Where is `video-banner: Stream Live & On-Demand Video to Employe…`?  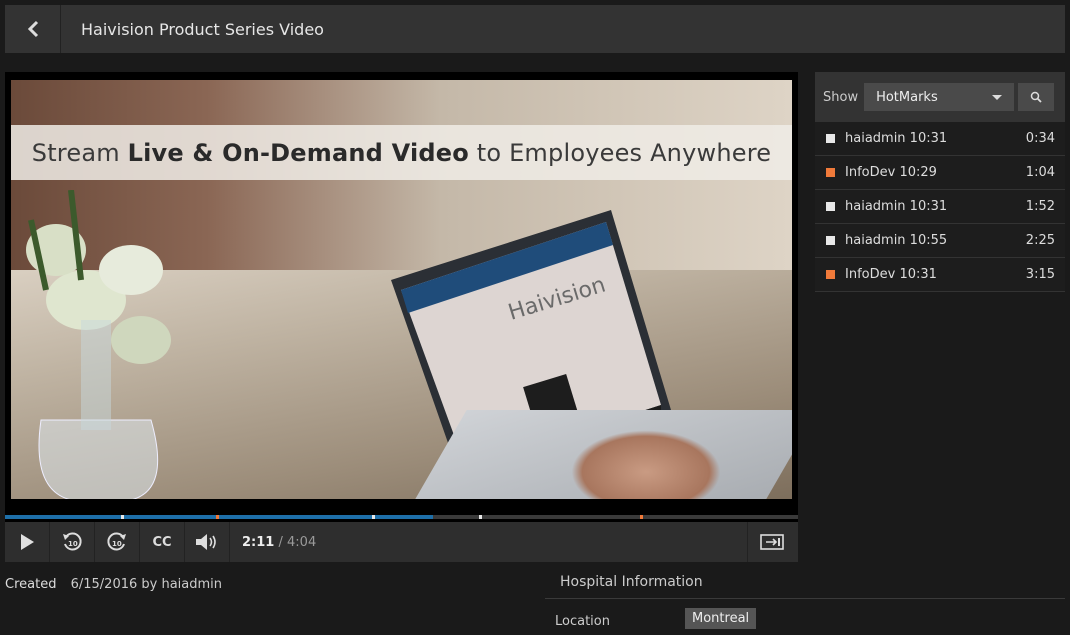
video-banner: Stream Live & On-Demand Video to Employe… is located at coordinates (401, 152).